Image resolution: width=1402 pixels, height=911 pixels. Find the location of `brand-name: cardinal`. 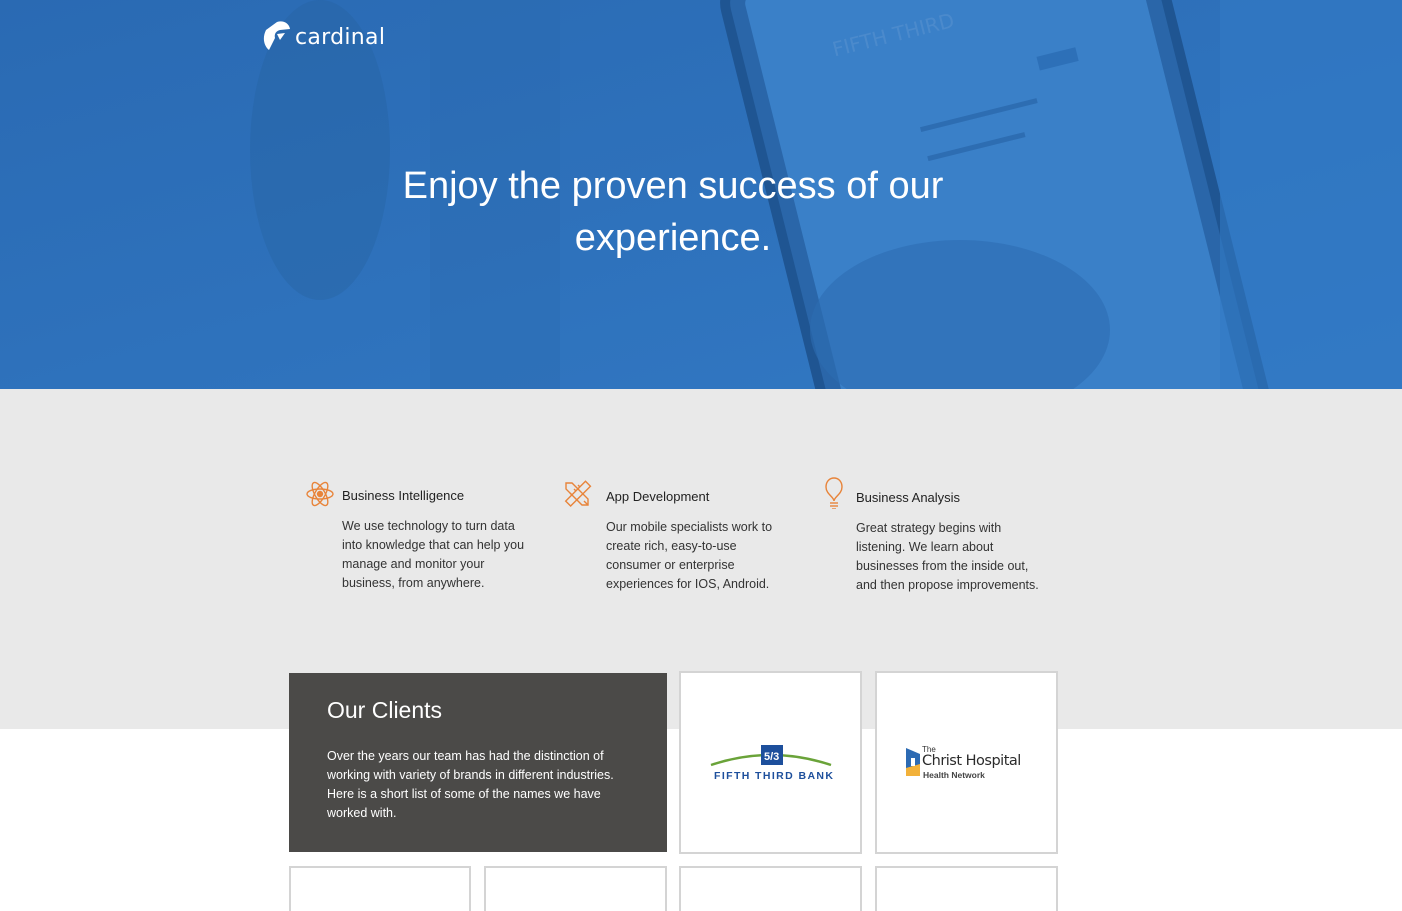

brand-name: cardinal is located at coordinates (340, 37).